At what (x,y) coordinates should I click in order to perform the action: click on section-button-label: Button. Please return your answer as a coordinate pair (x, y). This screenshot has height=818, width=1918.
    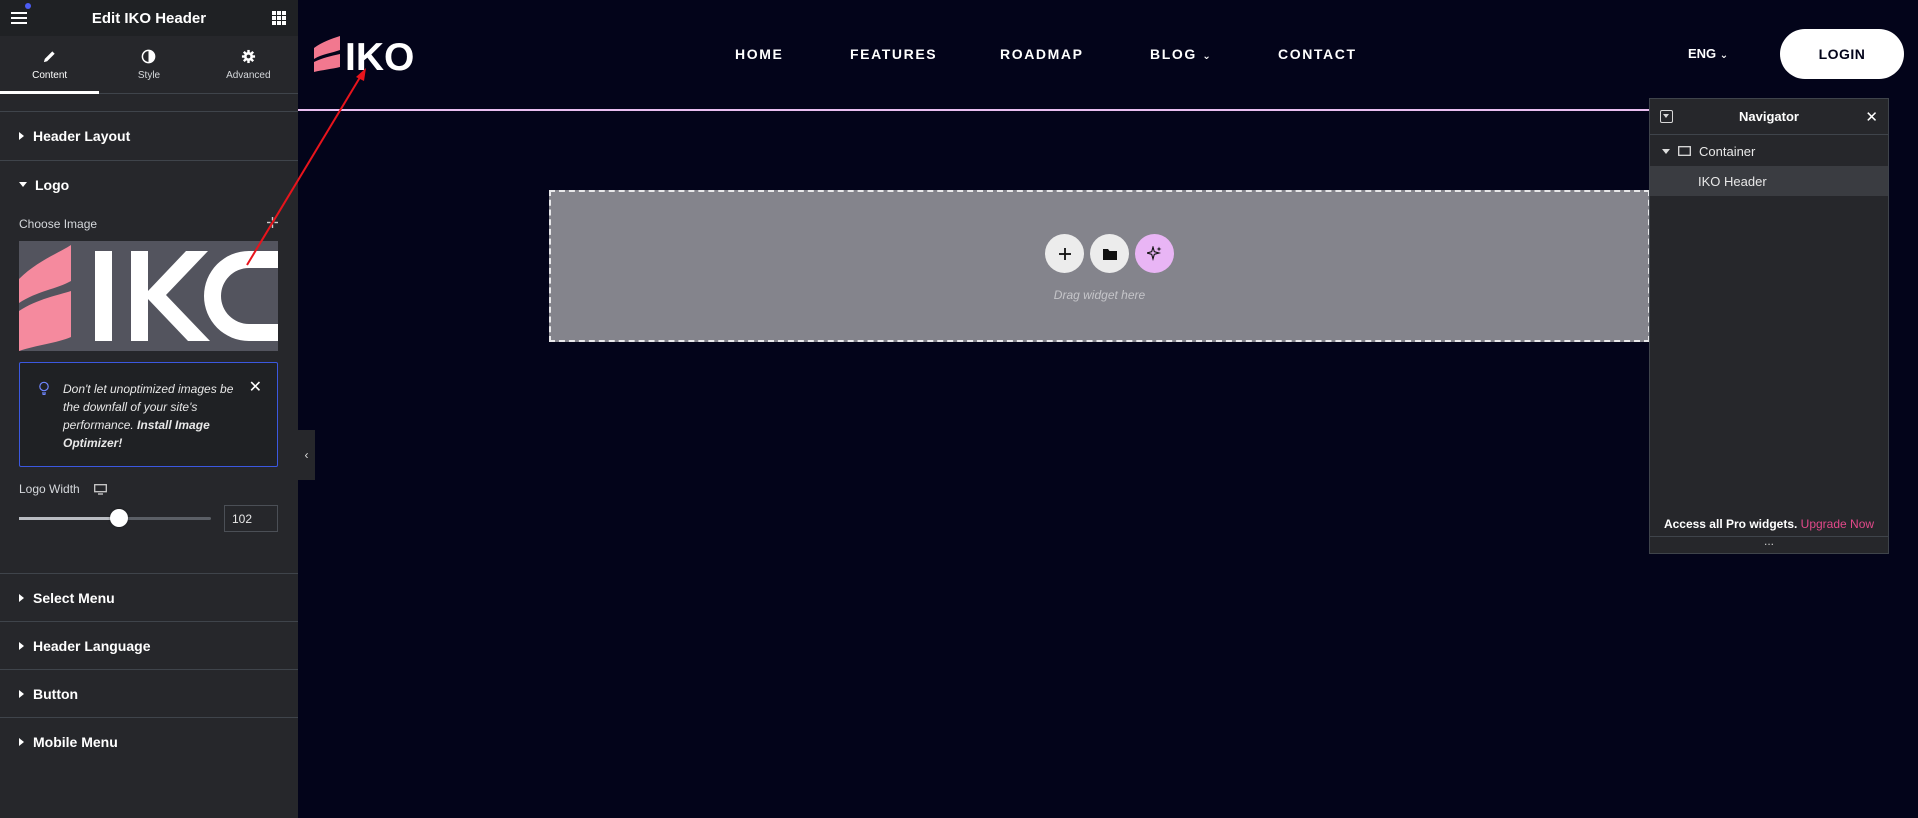
    Looking at the image, I should click on (56, 693).